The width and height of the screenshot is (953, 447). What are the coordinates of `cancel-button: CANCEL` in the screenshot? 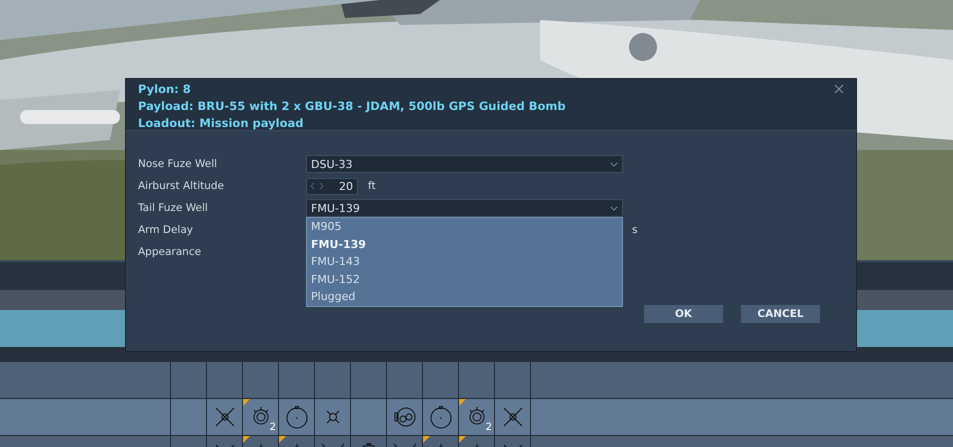 It's located at (780, 314).